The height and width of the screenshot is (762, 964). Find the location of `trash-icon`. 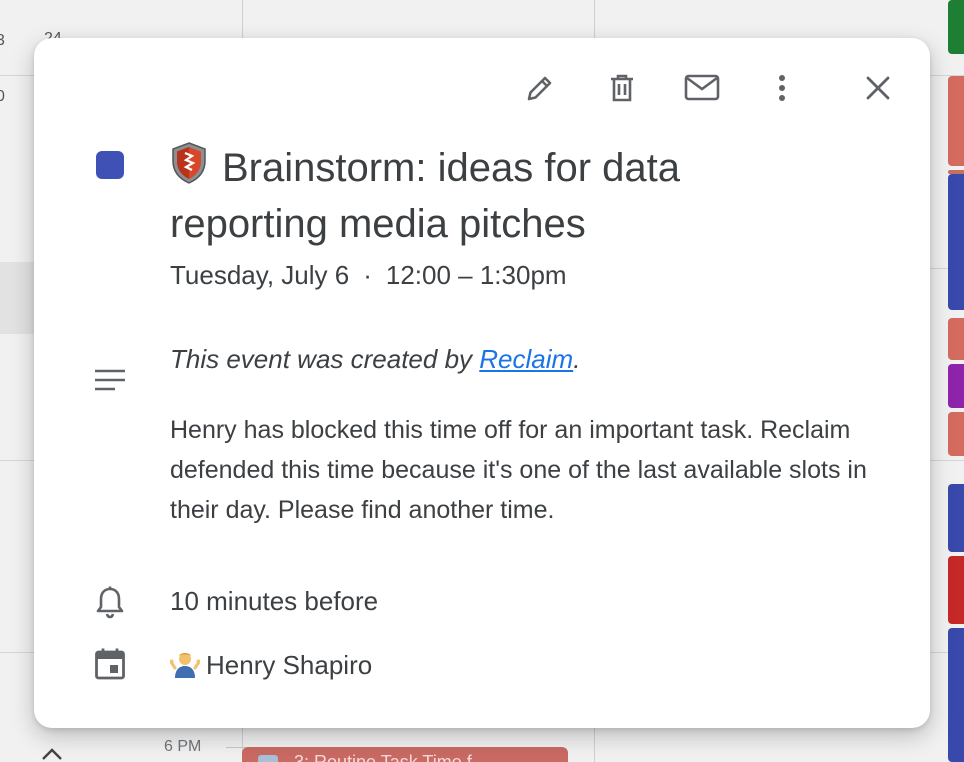

trash-icon is located at coordinates (622, 88).